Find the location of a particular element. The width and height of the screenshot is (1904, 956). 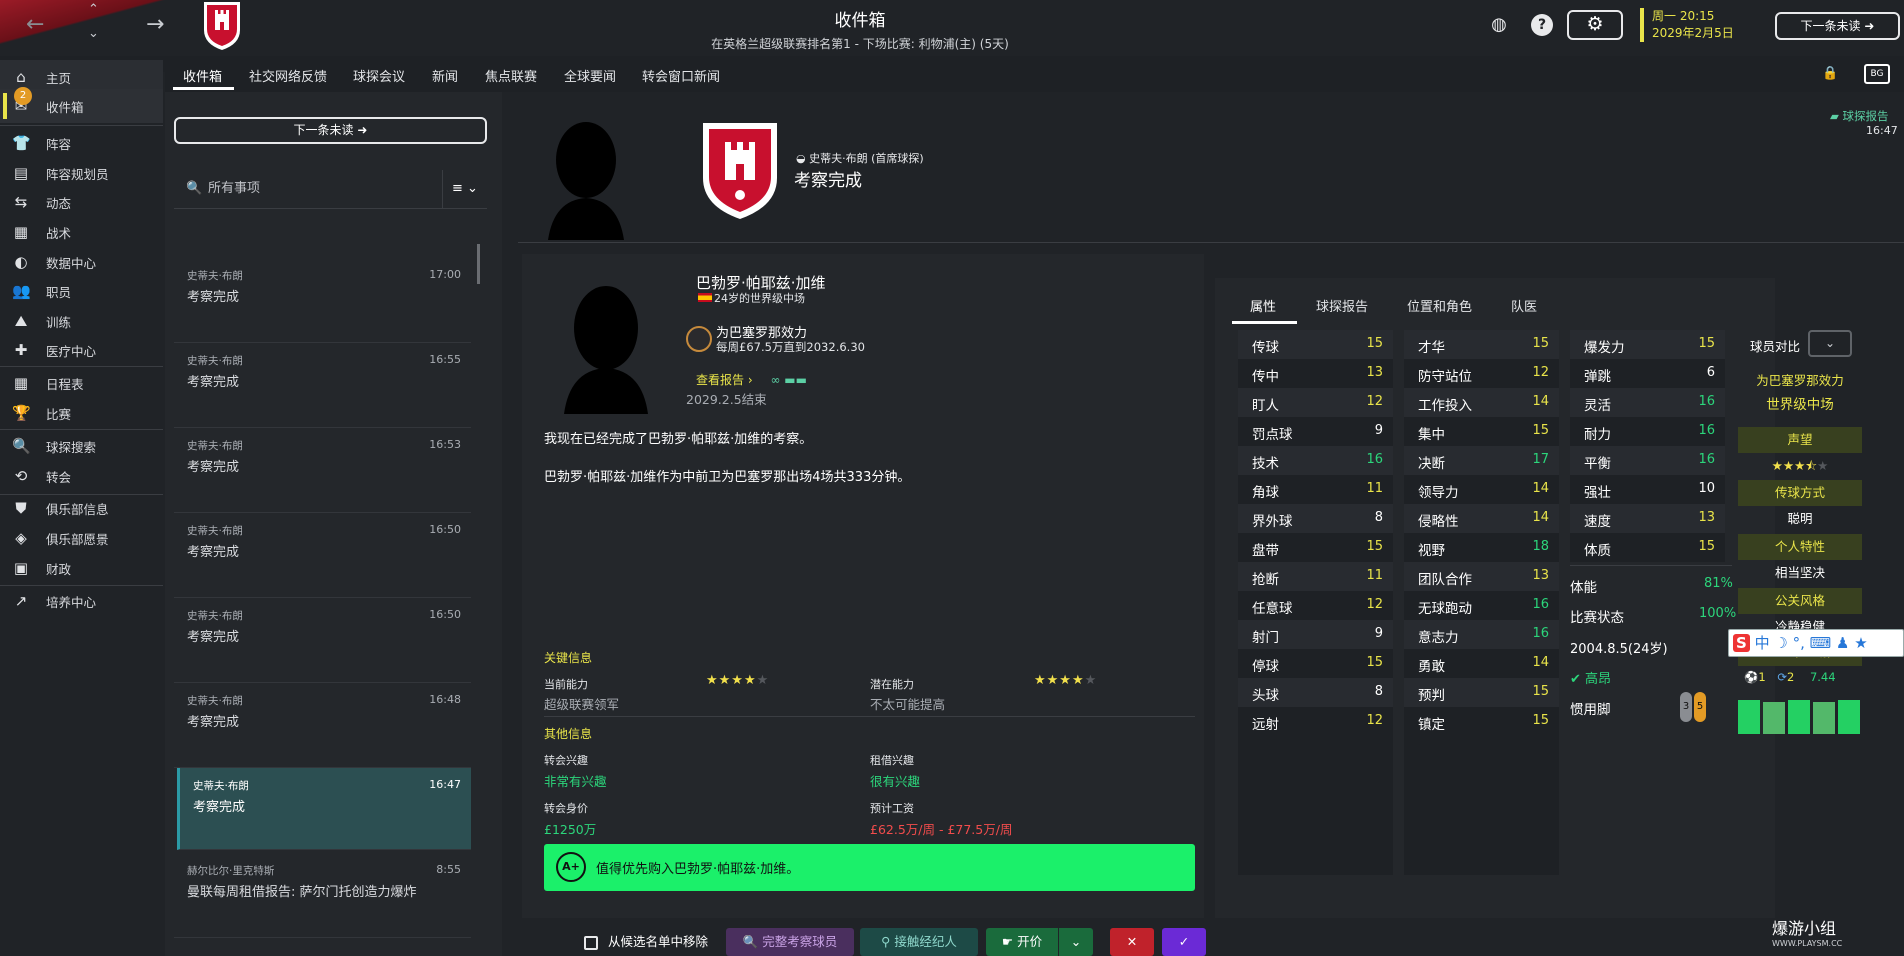

attribute-row: 无球跑动 16 is located at coordinates (1481, 605).